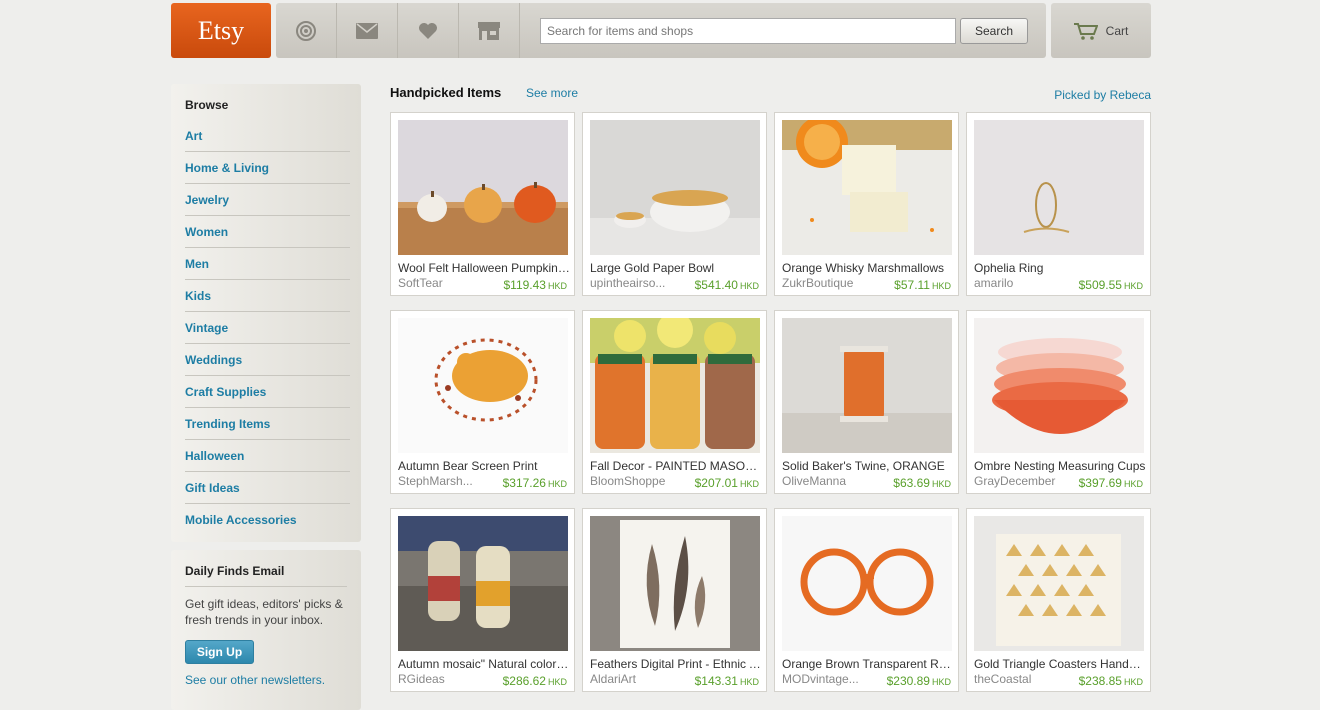 The width and height of the screenshot is (1320, 710). Describe the element at coordinates (868, 664) in the screenshot. I see `item-title: Orange Brown Transparent Round Glasses` at that location.